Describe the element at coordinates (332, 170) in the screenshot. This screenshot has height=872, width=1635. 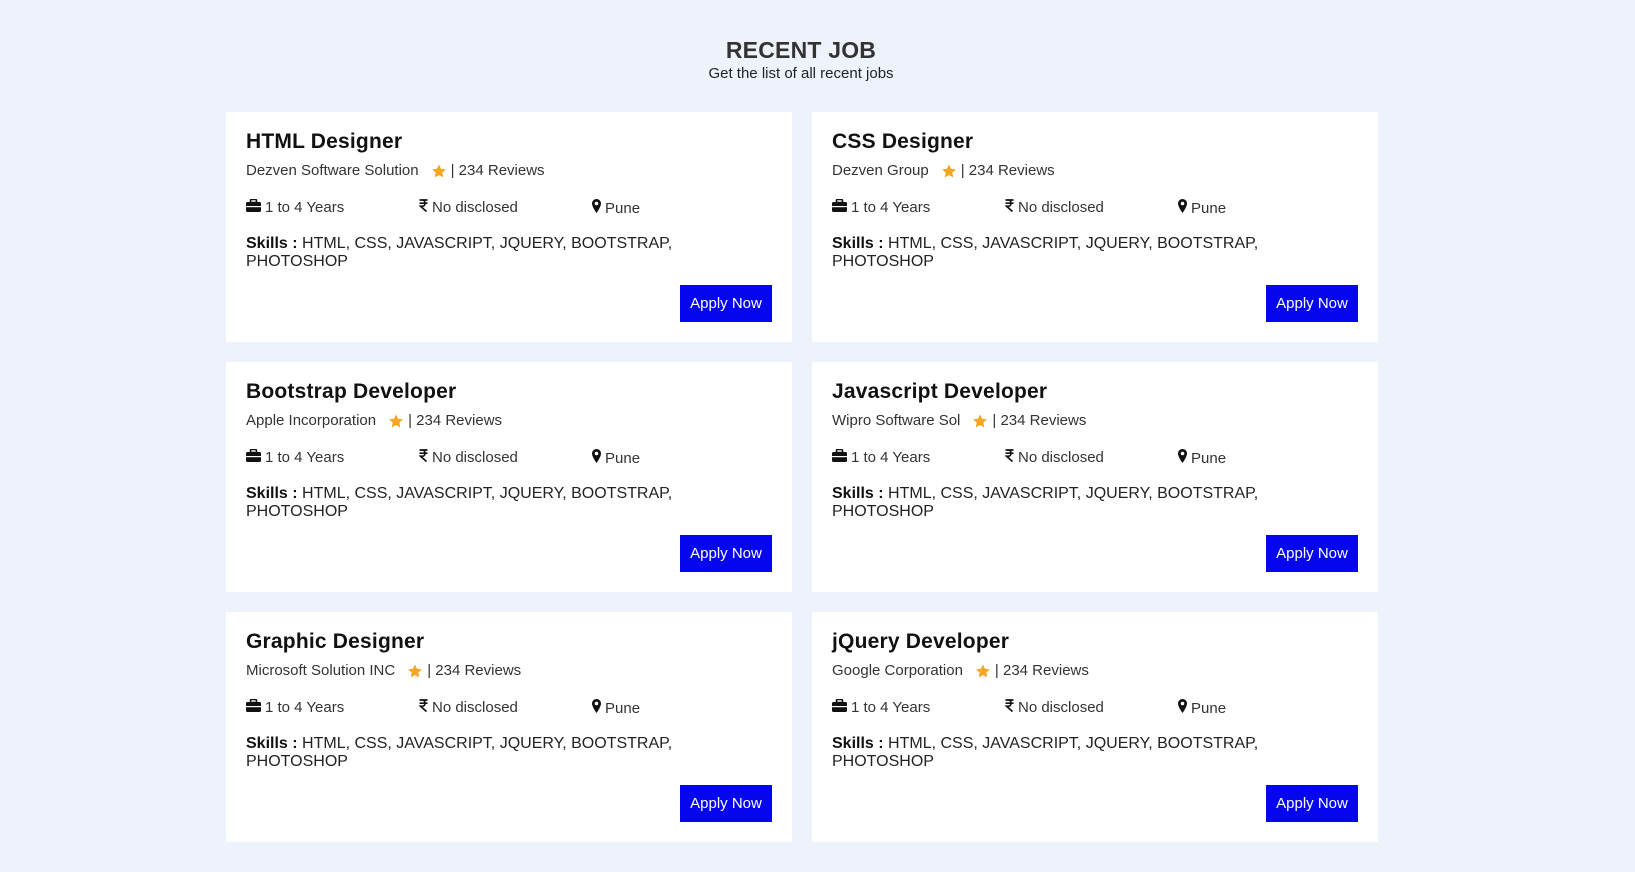
I see `company-name: Dezven Software Solution` at that location.